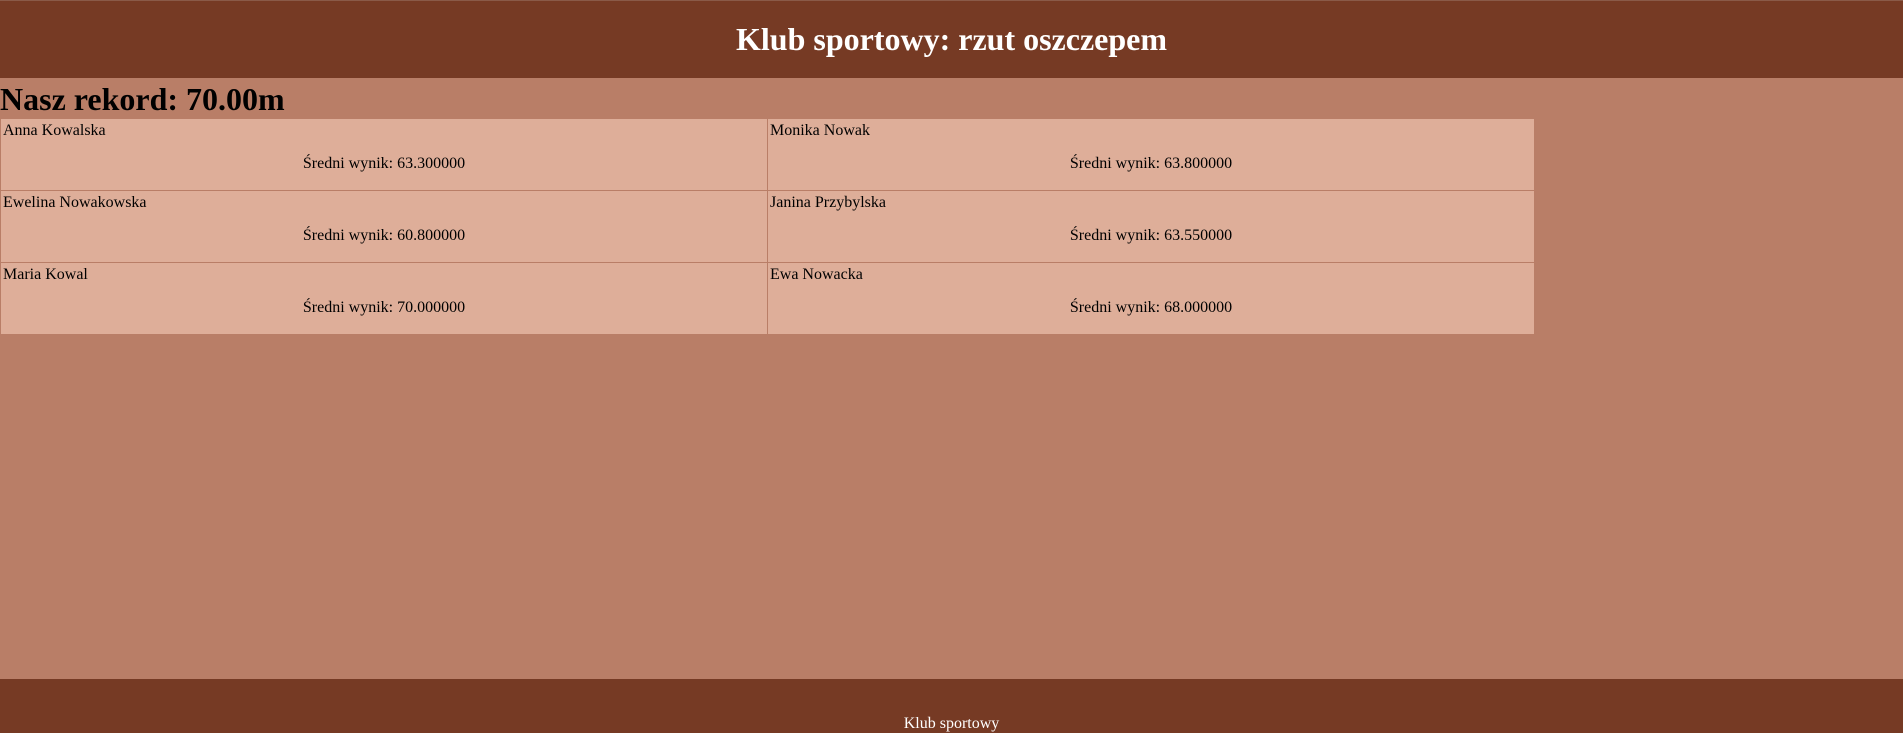  What do you see at coordinates (1151, 154) in the screenshot?
I see `athlete-cell: Monika Nowak Średni wynik: 63.800000` at bounding box center [1151, 154].